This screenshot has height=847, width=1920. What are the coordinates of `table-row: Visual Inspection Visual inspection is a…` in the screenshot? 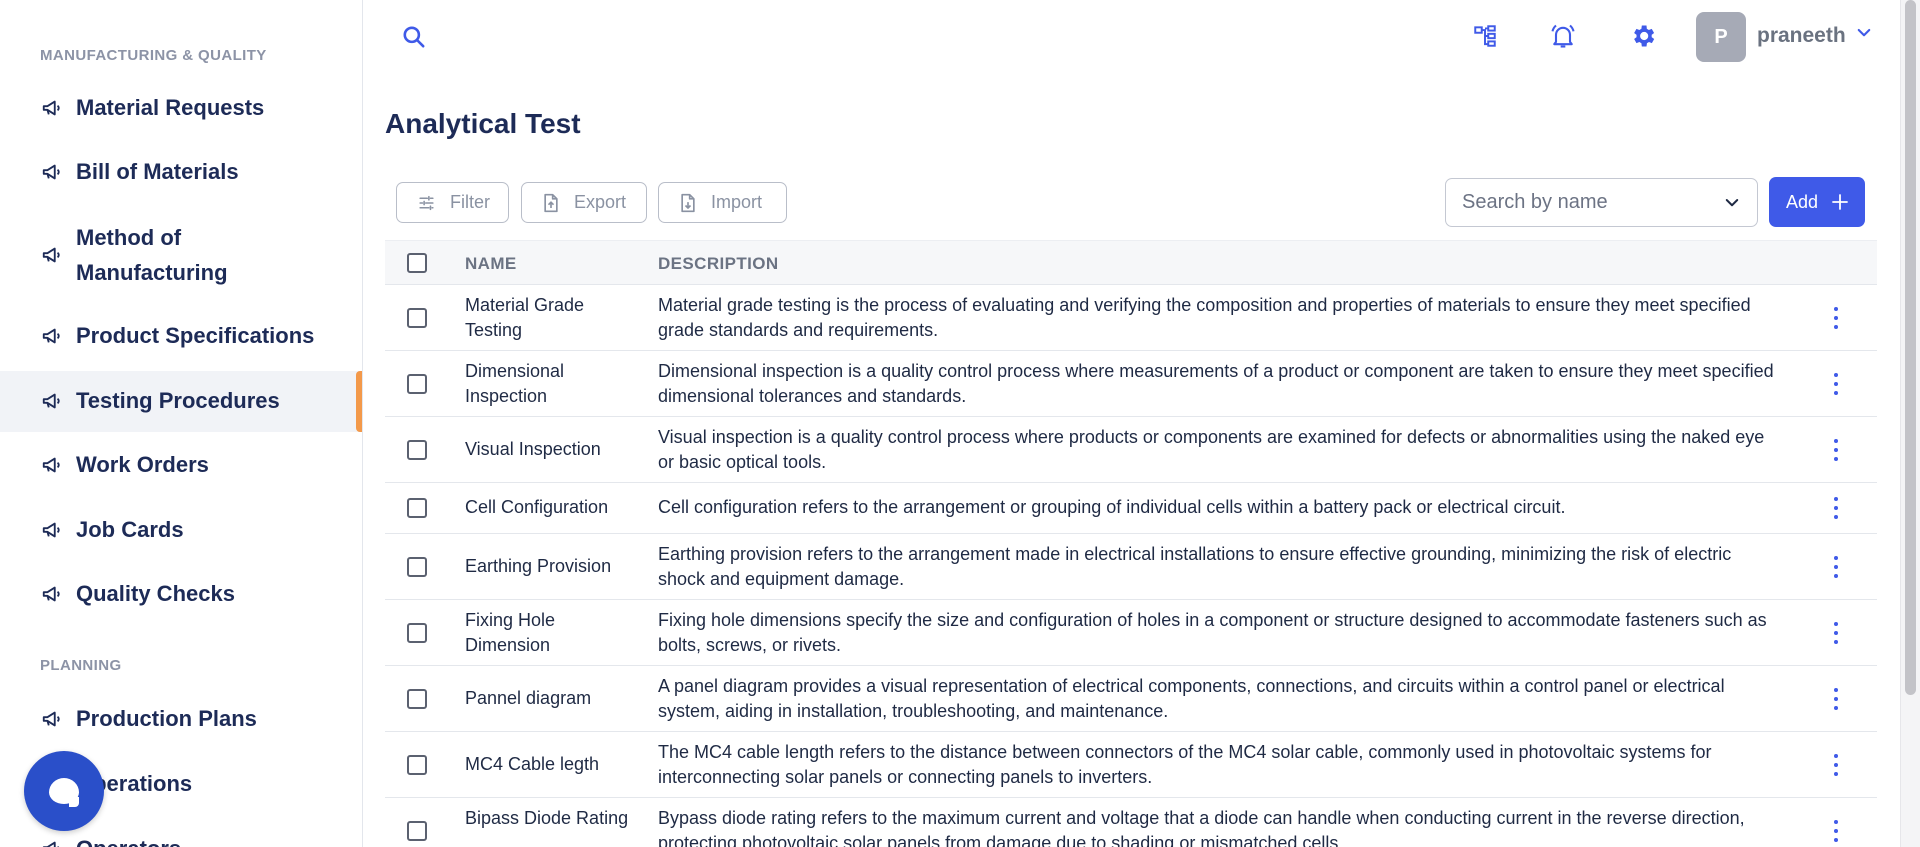 It's located at (1131, 450).